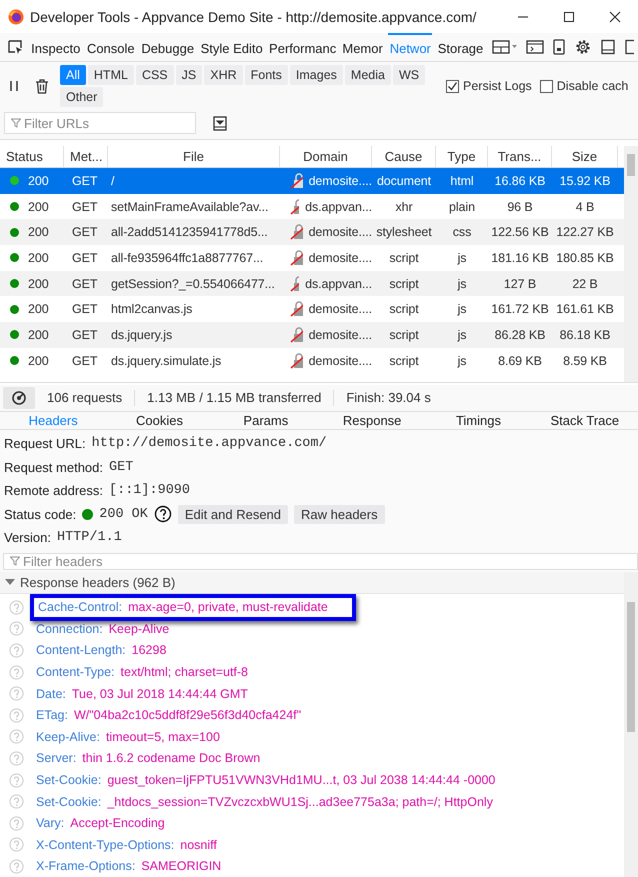  Describe the element at coordinates (404, 232) in the screenshot. I see `cause-cell-text: stylesheet` at that location.